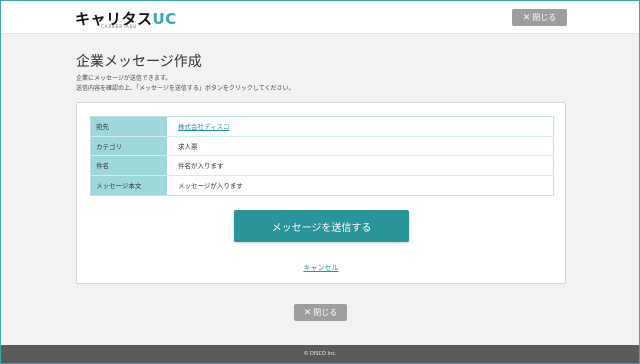 The image size is (640, 364). I want to click on table-row-body: メッセージ本文 メッセージが入ります, so click(322, 185).